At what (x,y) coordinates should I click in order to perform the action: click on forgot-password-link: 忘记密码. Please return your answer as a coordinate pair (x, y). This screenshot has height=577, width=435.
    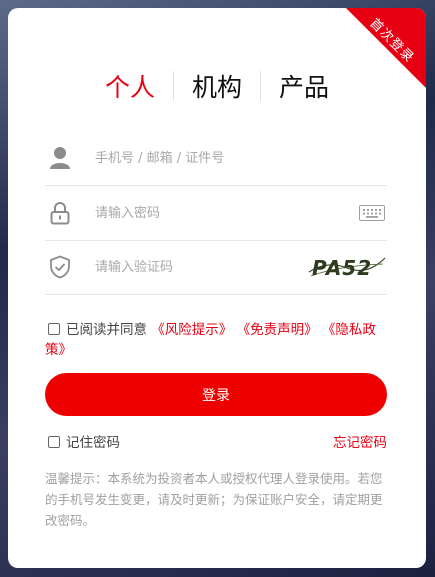
    Looking at the image, I should click on (360, 441).